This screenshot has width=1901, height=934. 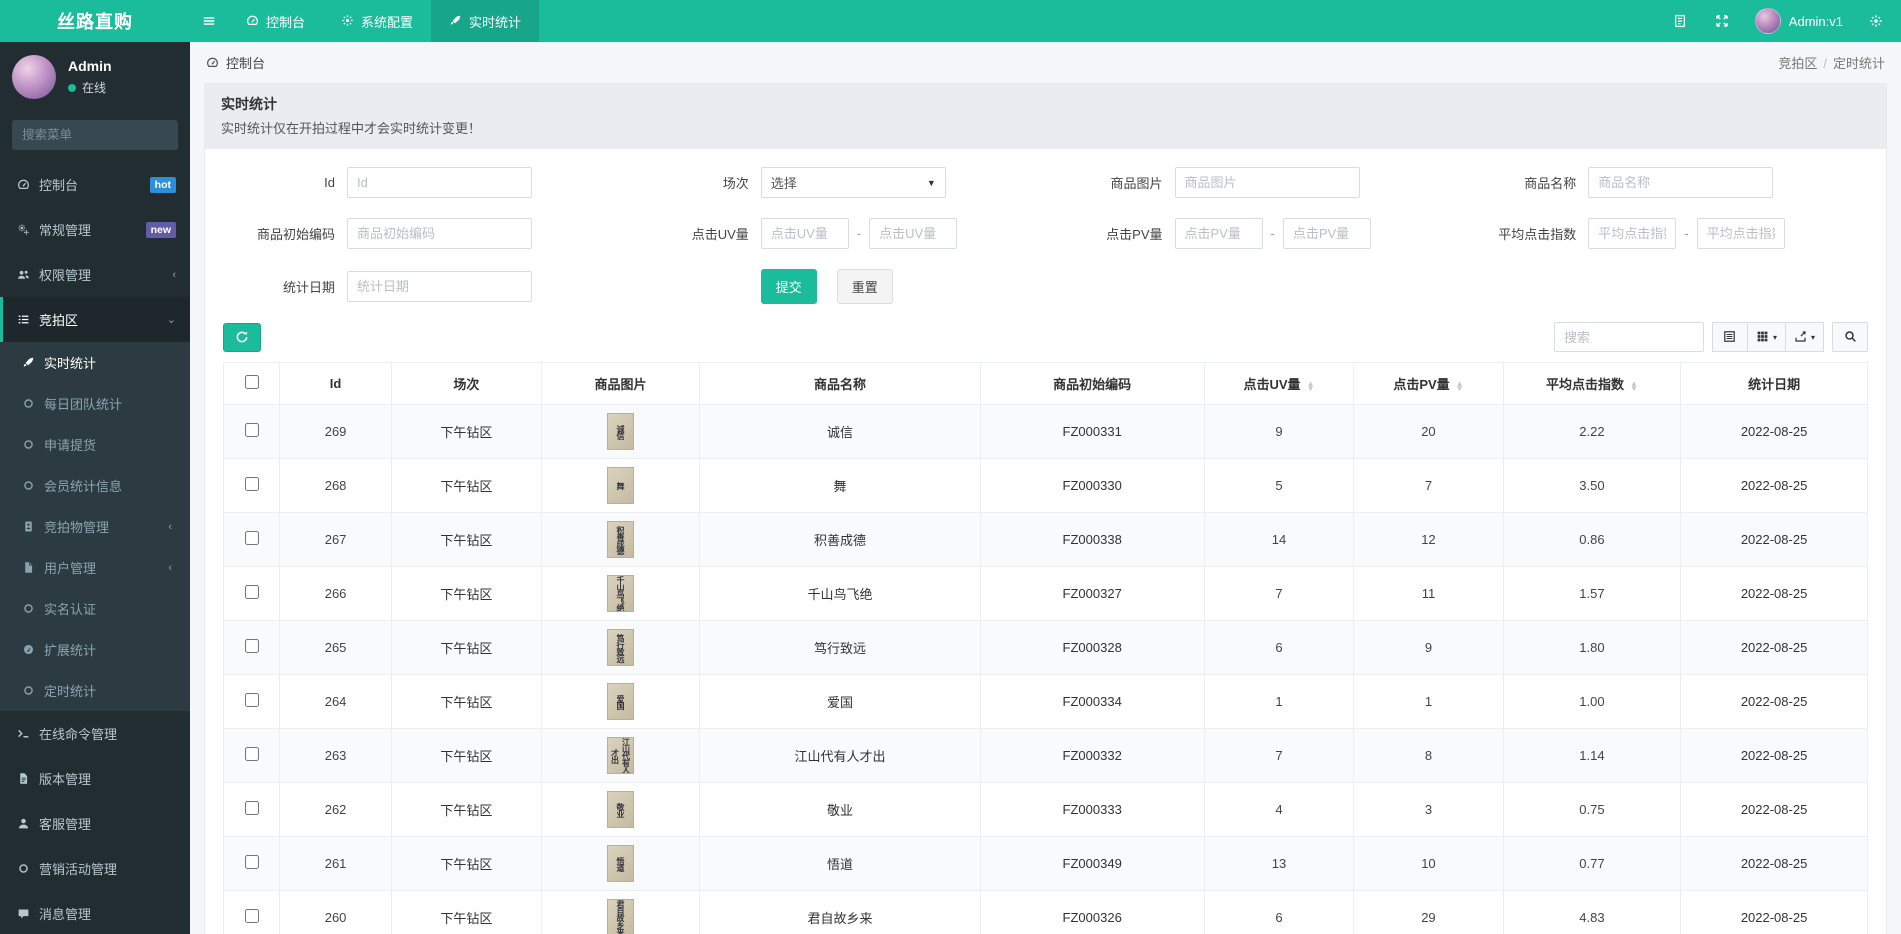 What do you see at coordinates (1592, 809) in the screenshot?
I see `cell-avg: 0.75` at bounding box center [1592, 809].